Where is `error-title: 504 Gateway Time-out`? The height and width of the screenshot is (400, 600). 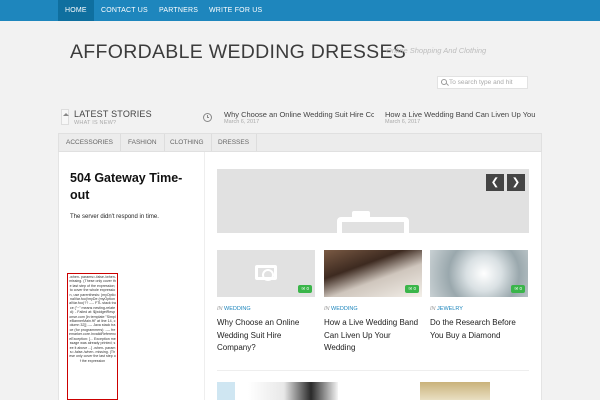
error-title: 504 Gateway Time-out is located at coordinates (126, 186).